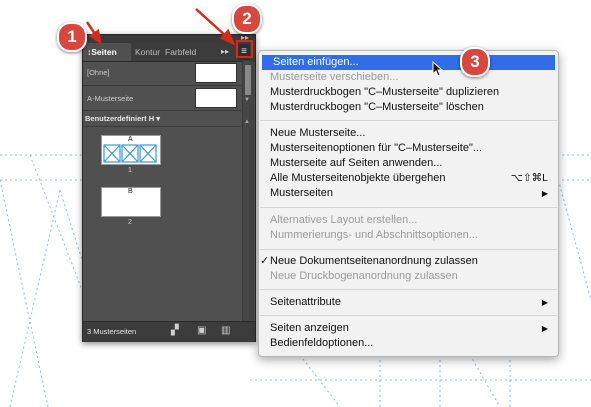  What do you see at coordinates (110, 98) in the screenshot?
I see `master-label: A-Musterseite` at bounding box center [110, 98].